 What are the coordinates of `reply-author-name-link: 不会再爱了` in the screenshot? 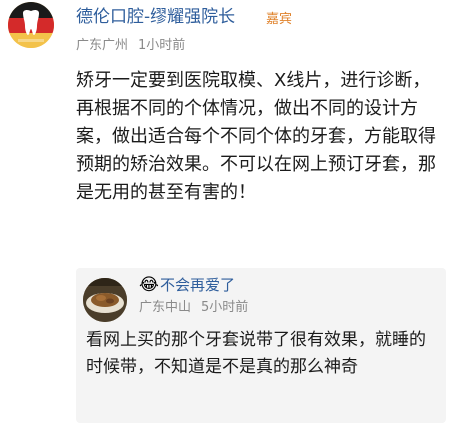 It's located at (197, 285).